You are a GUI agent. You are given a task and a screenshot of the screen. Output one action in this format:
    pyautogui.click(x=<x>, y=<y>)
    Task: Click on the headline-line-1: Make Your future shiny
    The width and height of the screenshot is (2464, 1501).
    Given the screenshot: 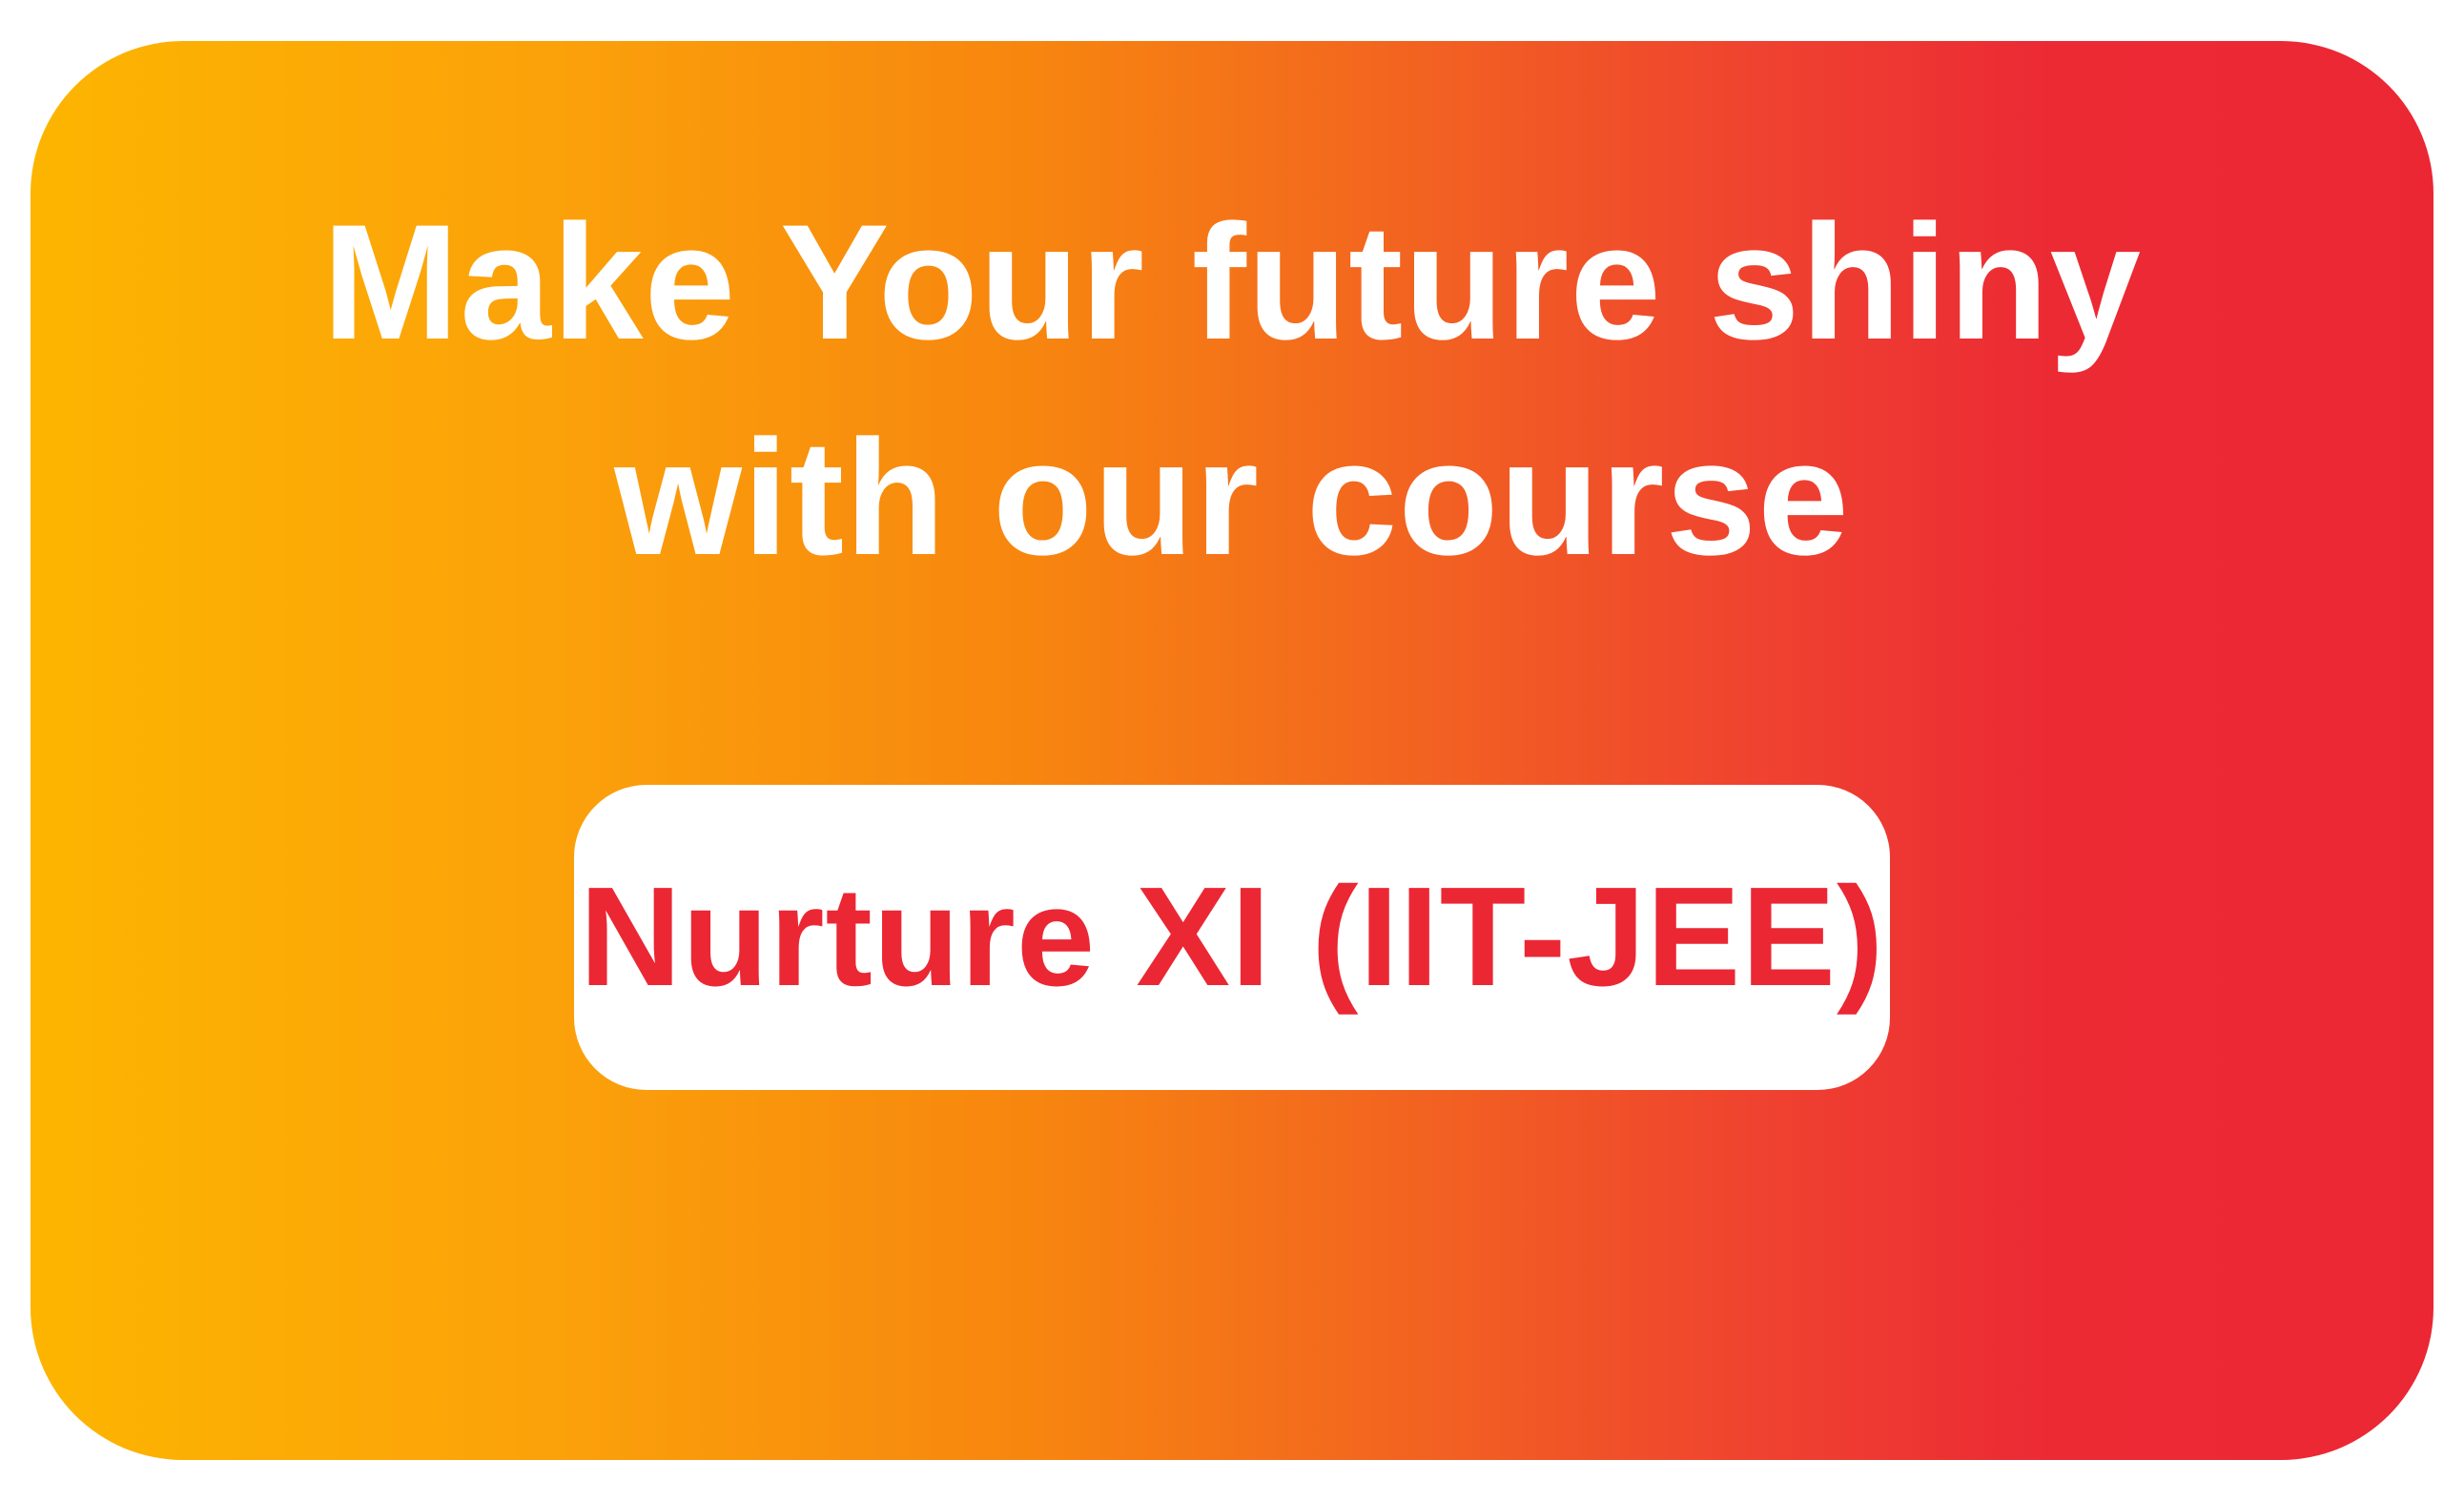 What is the action you would take?
    pyautogui.click(x=1232, y=282)
    